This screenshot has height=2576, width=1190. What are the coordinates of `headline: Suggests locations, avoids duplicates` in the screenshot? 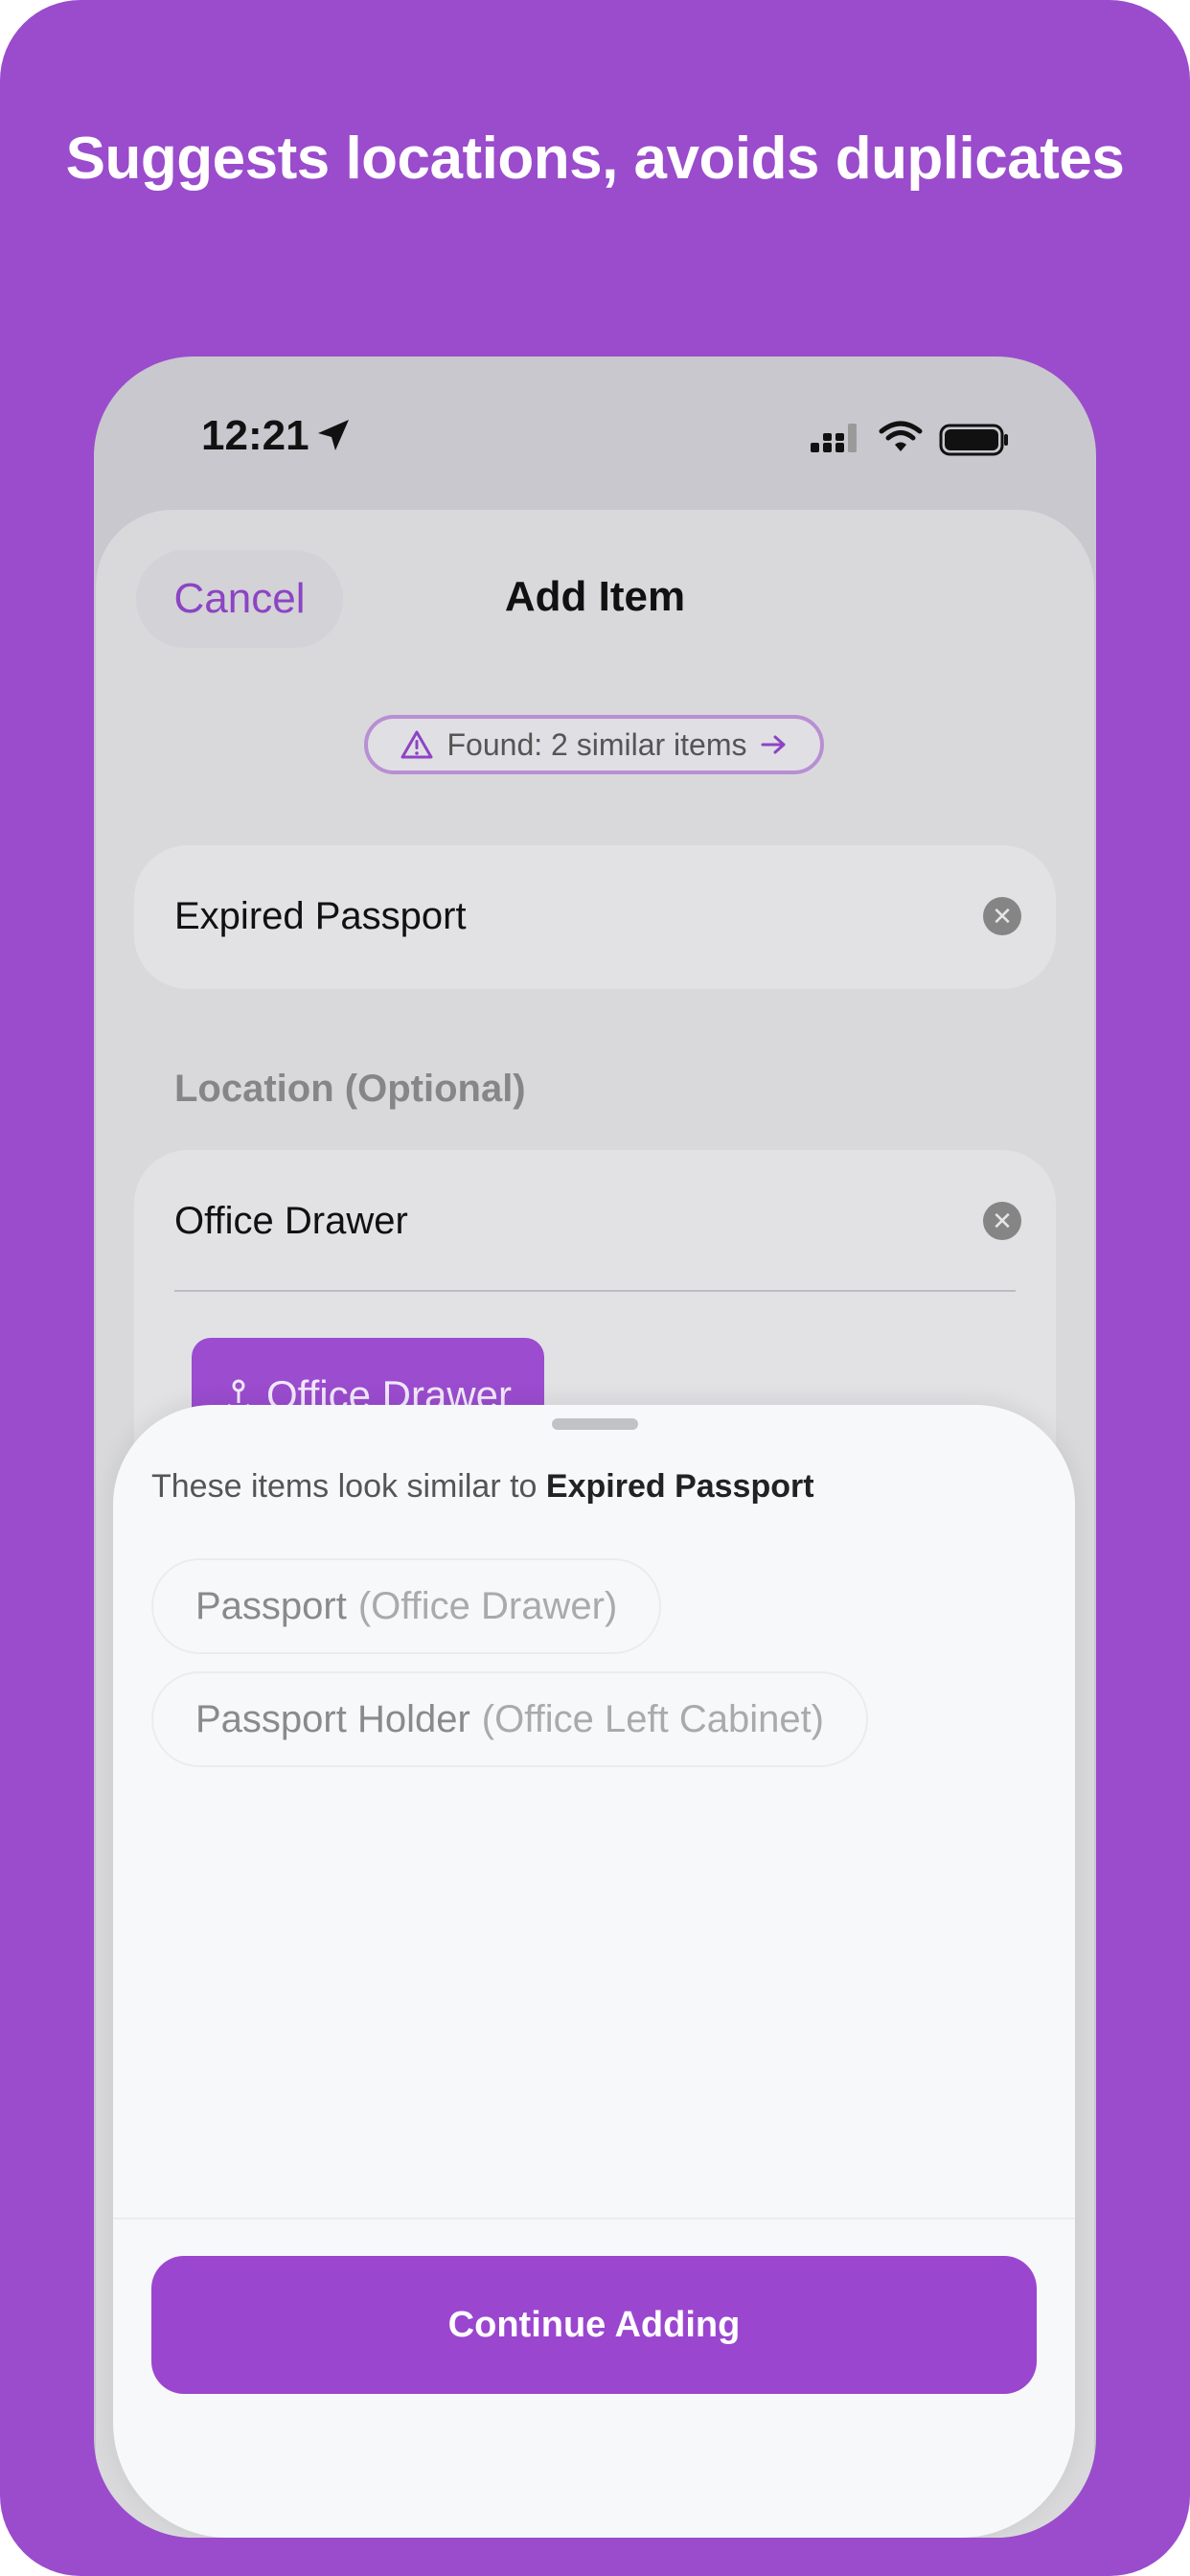 It's located at (595, 159).